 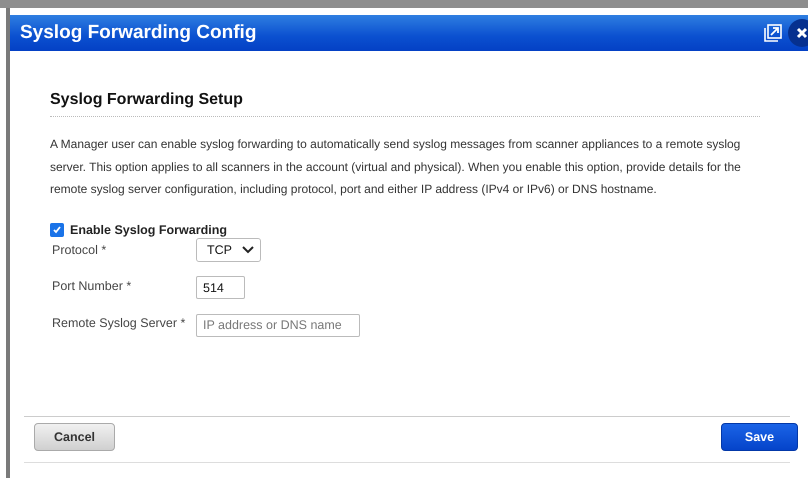 I want to click on description-text: A Manager user can enable syslog forwarding to automatically send syslog messages from scanner appliances to a remote syslog server. This option applies to all scanners in the account (virtual and physical). When you enable this option, provide details for the remote syslog server configuration, including protocol, port and either IP address (IPv4 or IPv6) or DNS hostname., so click(x=396, y=167).